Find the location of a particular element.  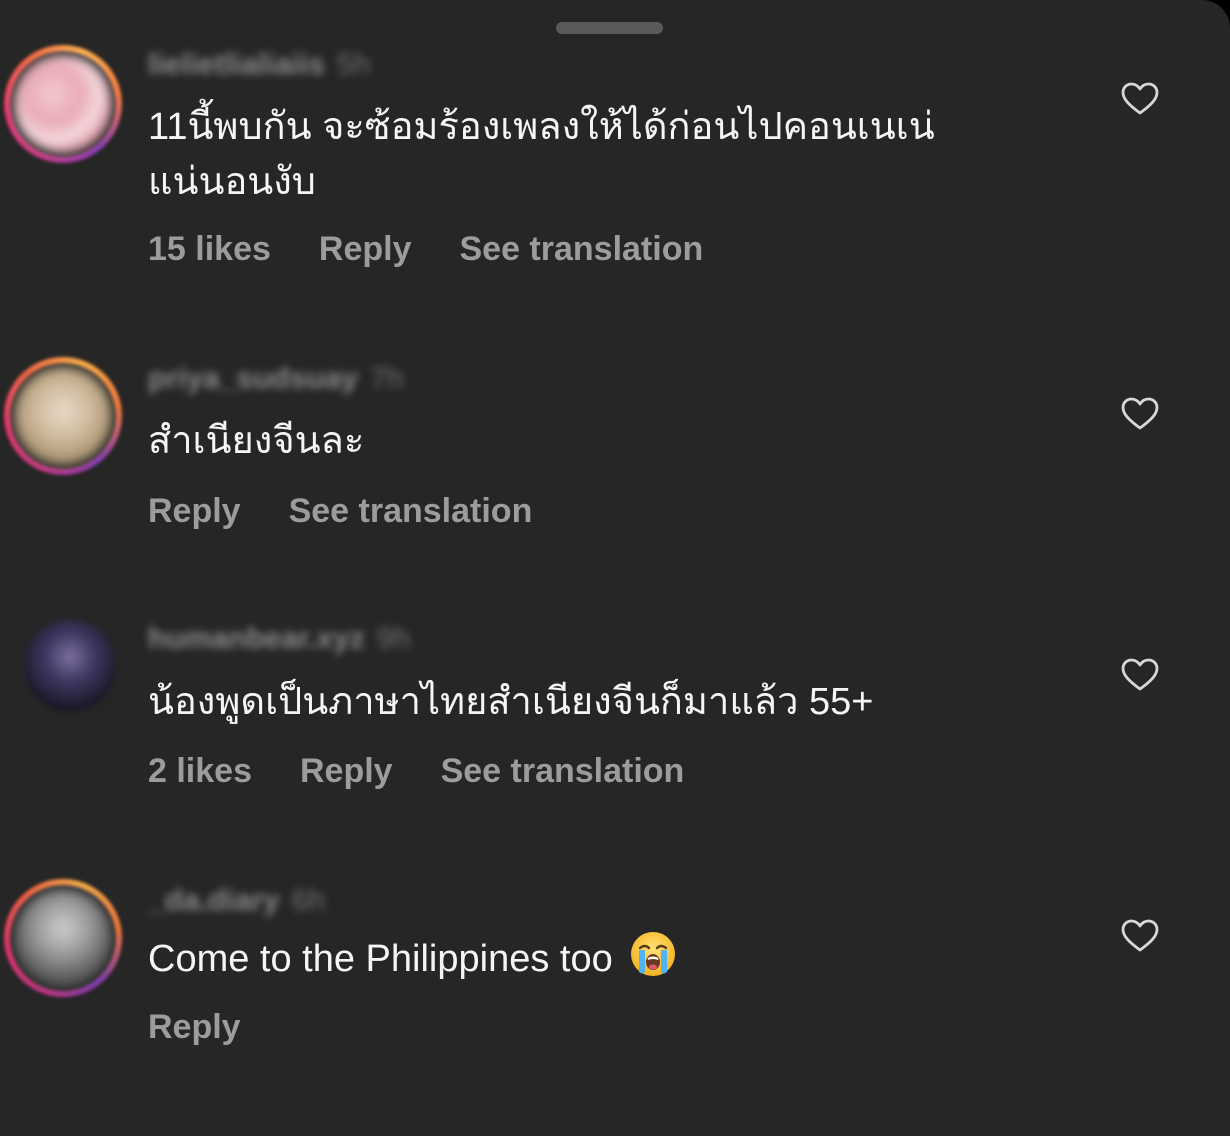

comment-text: Come to the Philippines too is located at coordinates (598, 958).